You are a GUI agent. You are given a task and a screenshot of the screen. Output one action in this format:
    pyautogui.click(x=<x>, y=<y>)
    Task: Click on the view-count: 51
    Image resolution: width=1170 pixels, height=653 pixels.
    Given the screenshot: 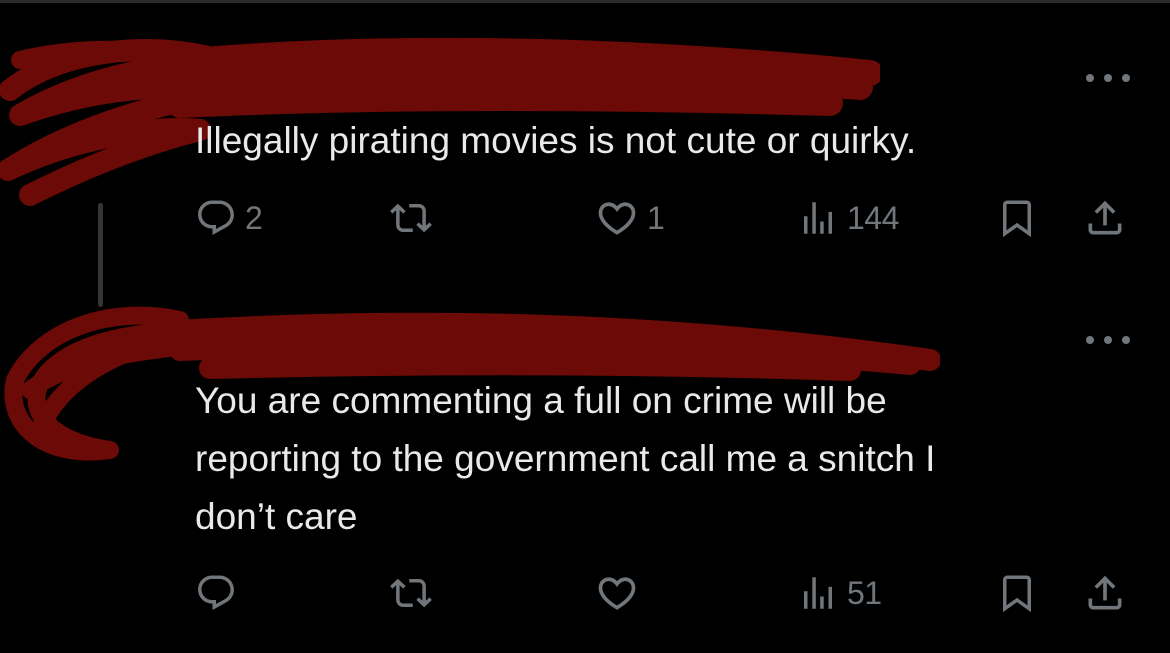 What is the action you would take?
    pyautogui.click(x=864, y=592)
    